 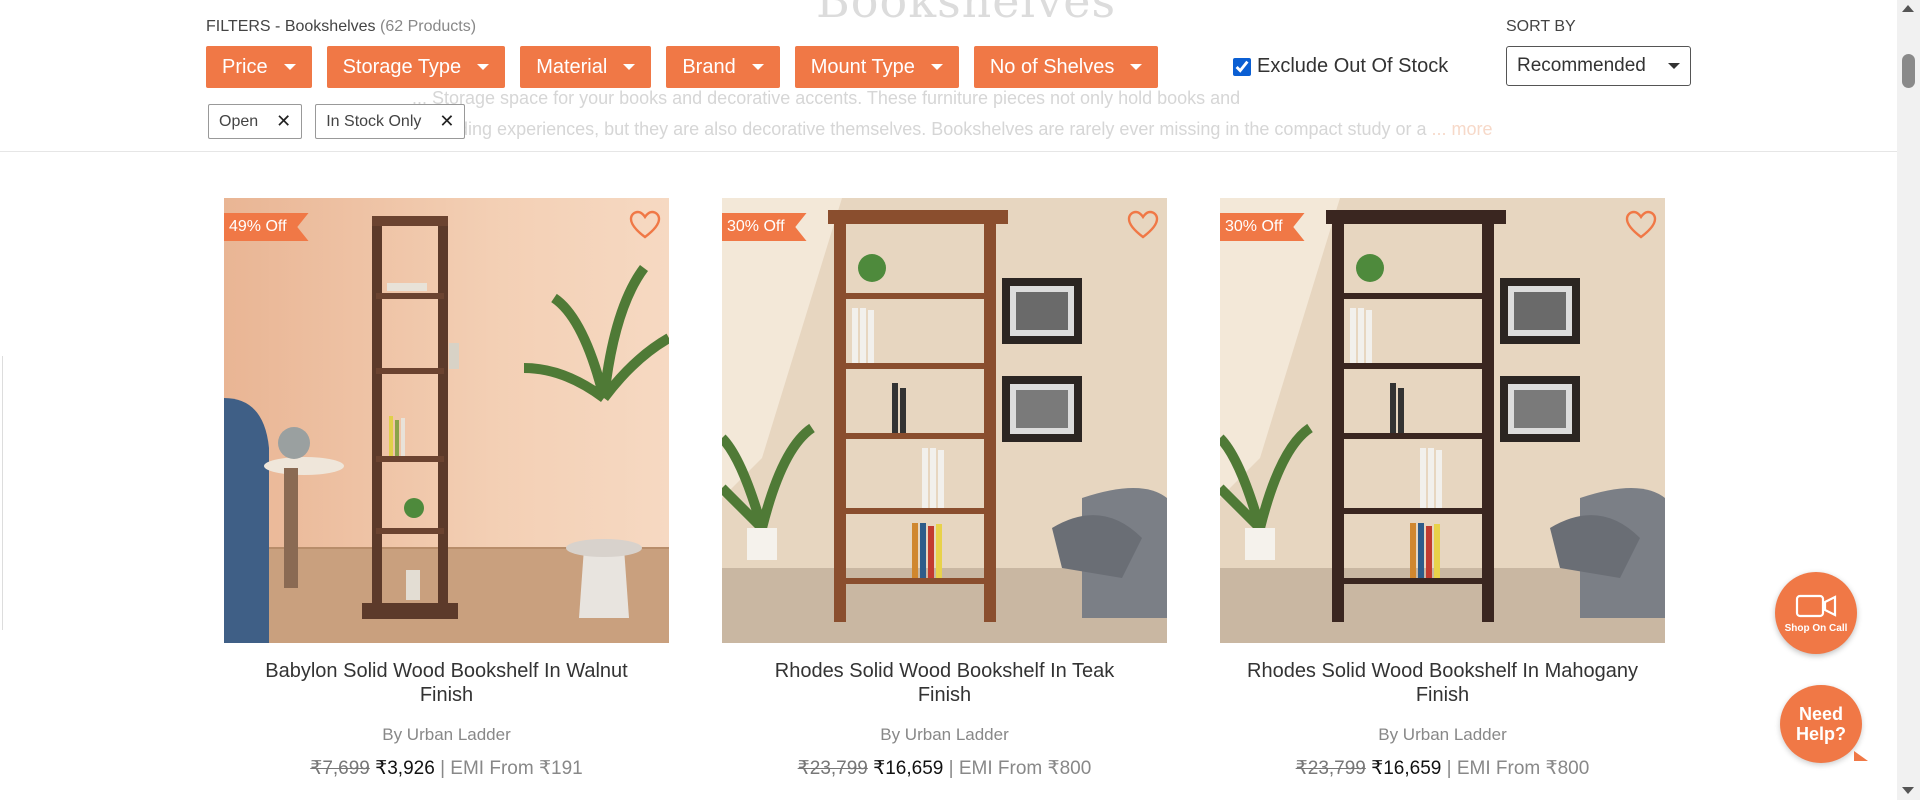 What do you see at coordinates (446, 420) in the screenshot?
I see `product-image: 49% Off` at bounding box center [446, 420].